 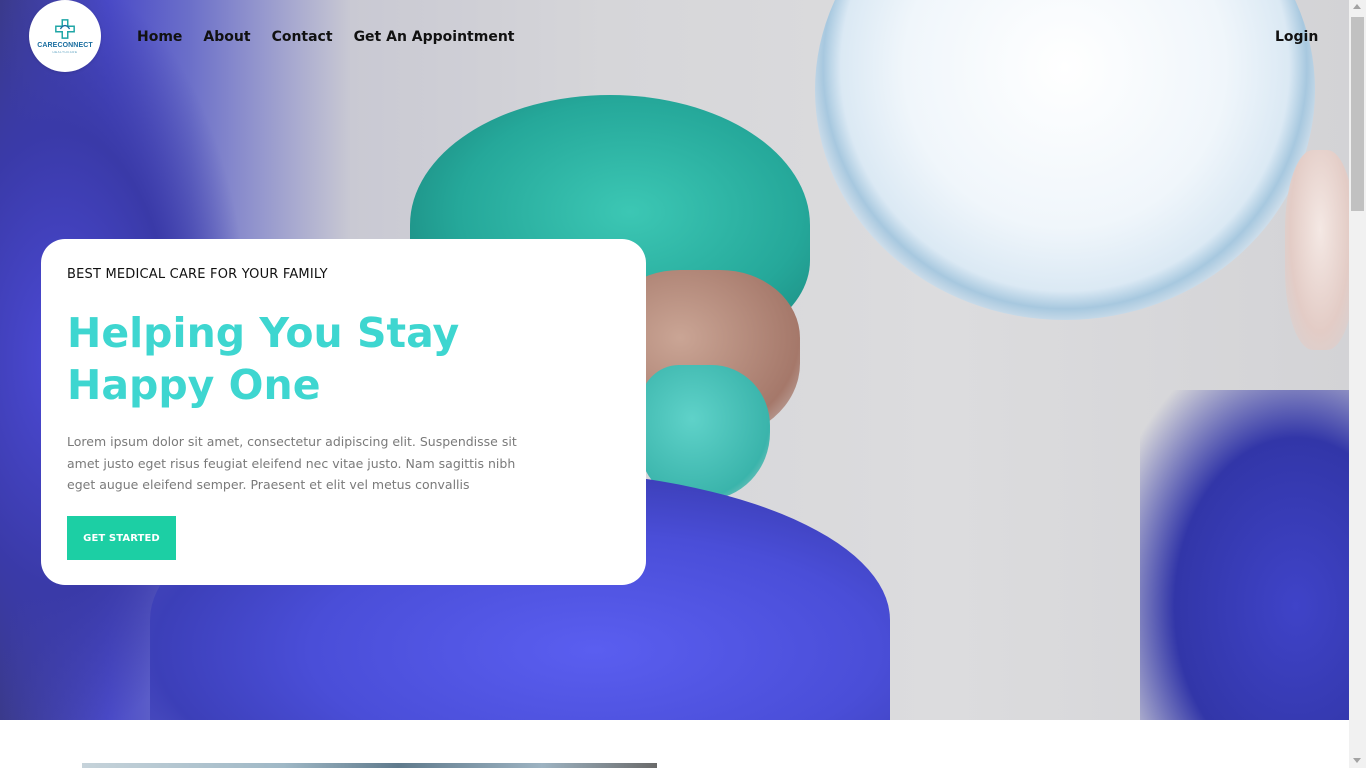 What do you see at coordinates (1296, 37) in the screenshot?
I see `login-link: Login` at bounding box center [1296, 37].